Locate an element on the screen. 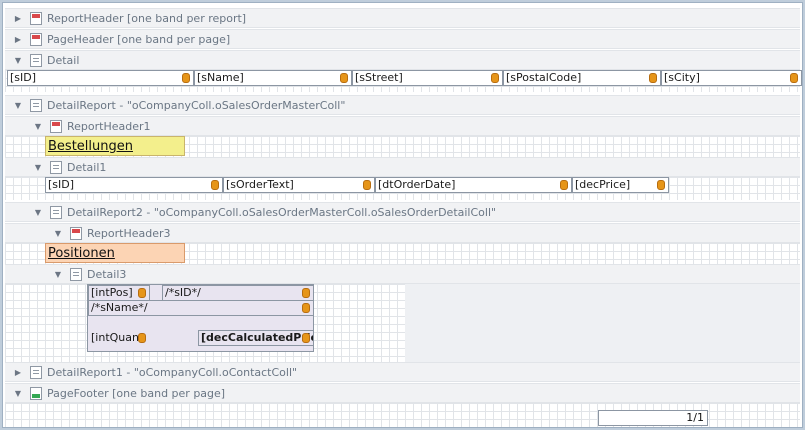 The width and height of the screenshot is (805, 430). page-footer-icon is located at coordinates (36, 393).